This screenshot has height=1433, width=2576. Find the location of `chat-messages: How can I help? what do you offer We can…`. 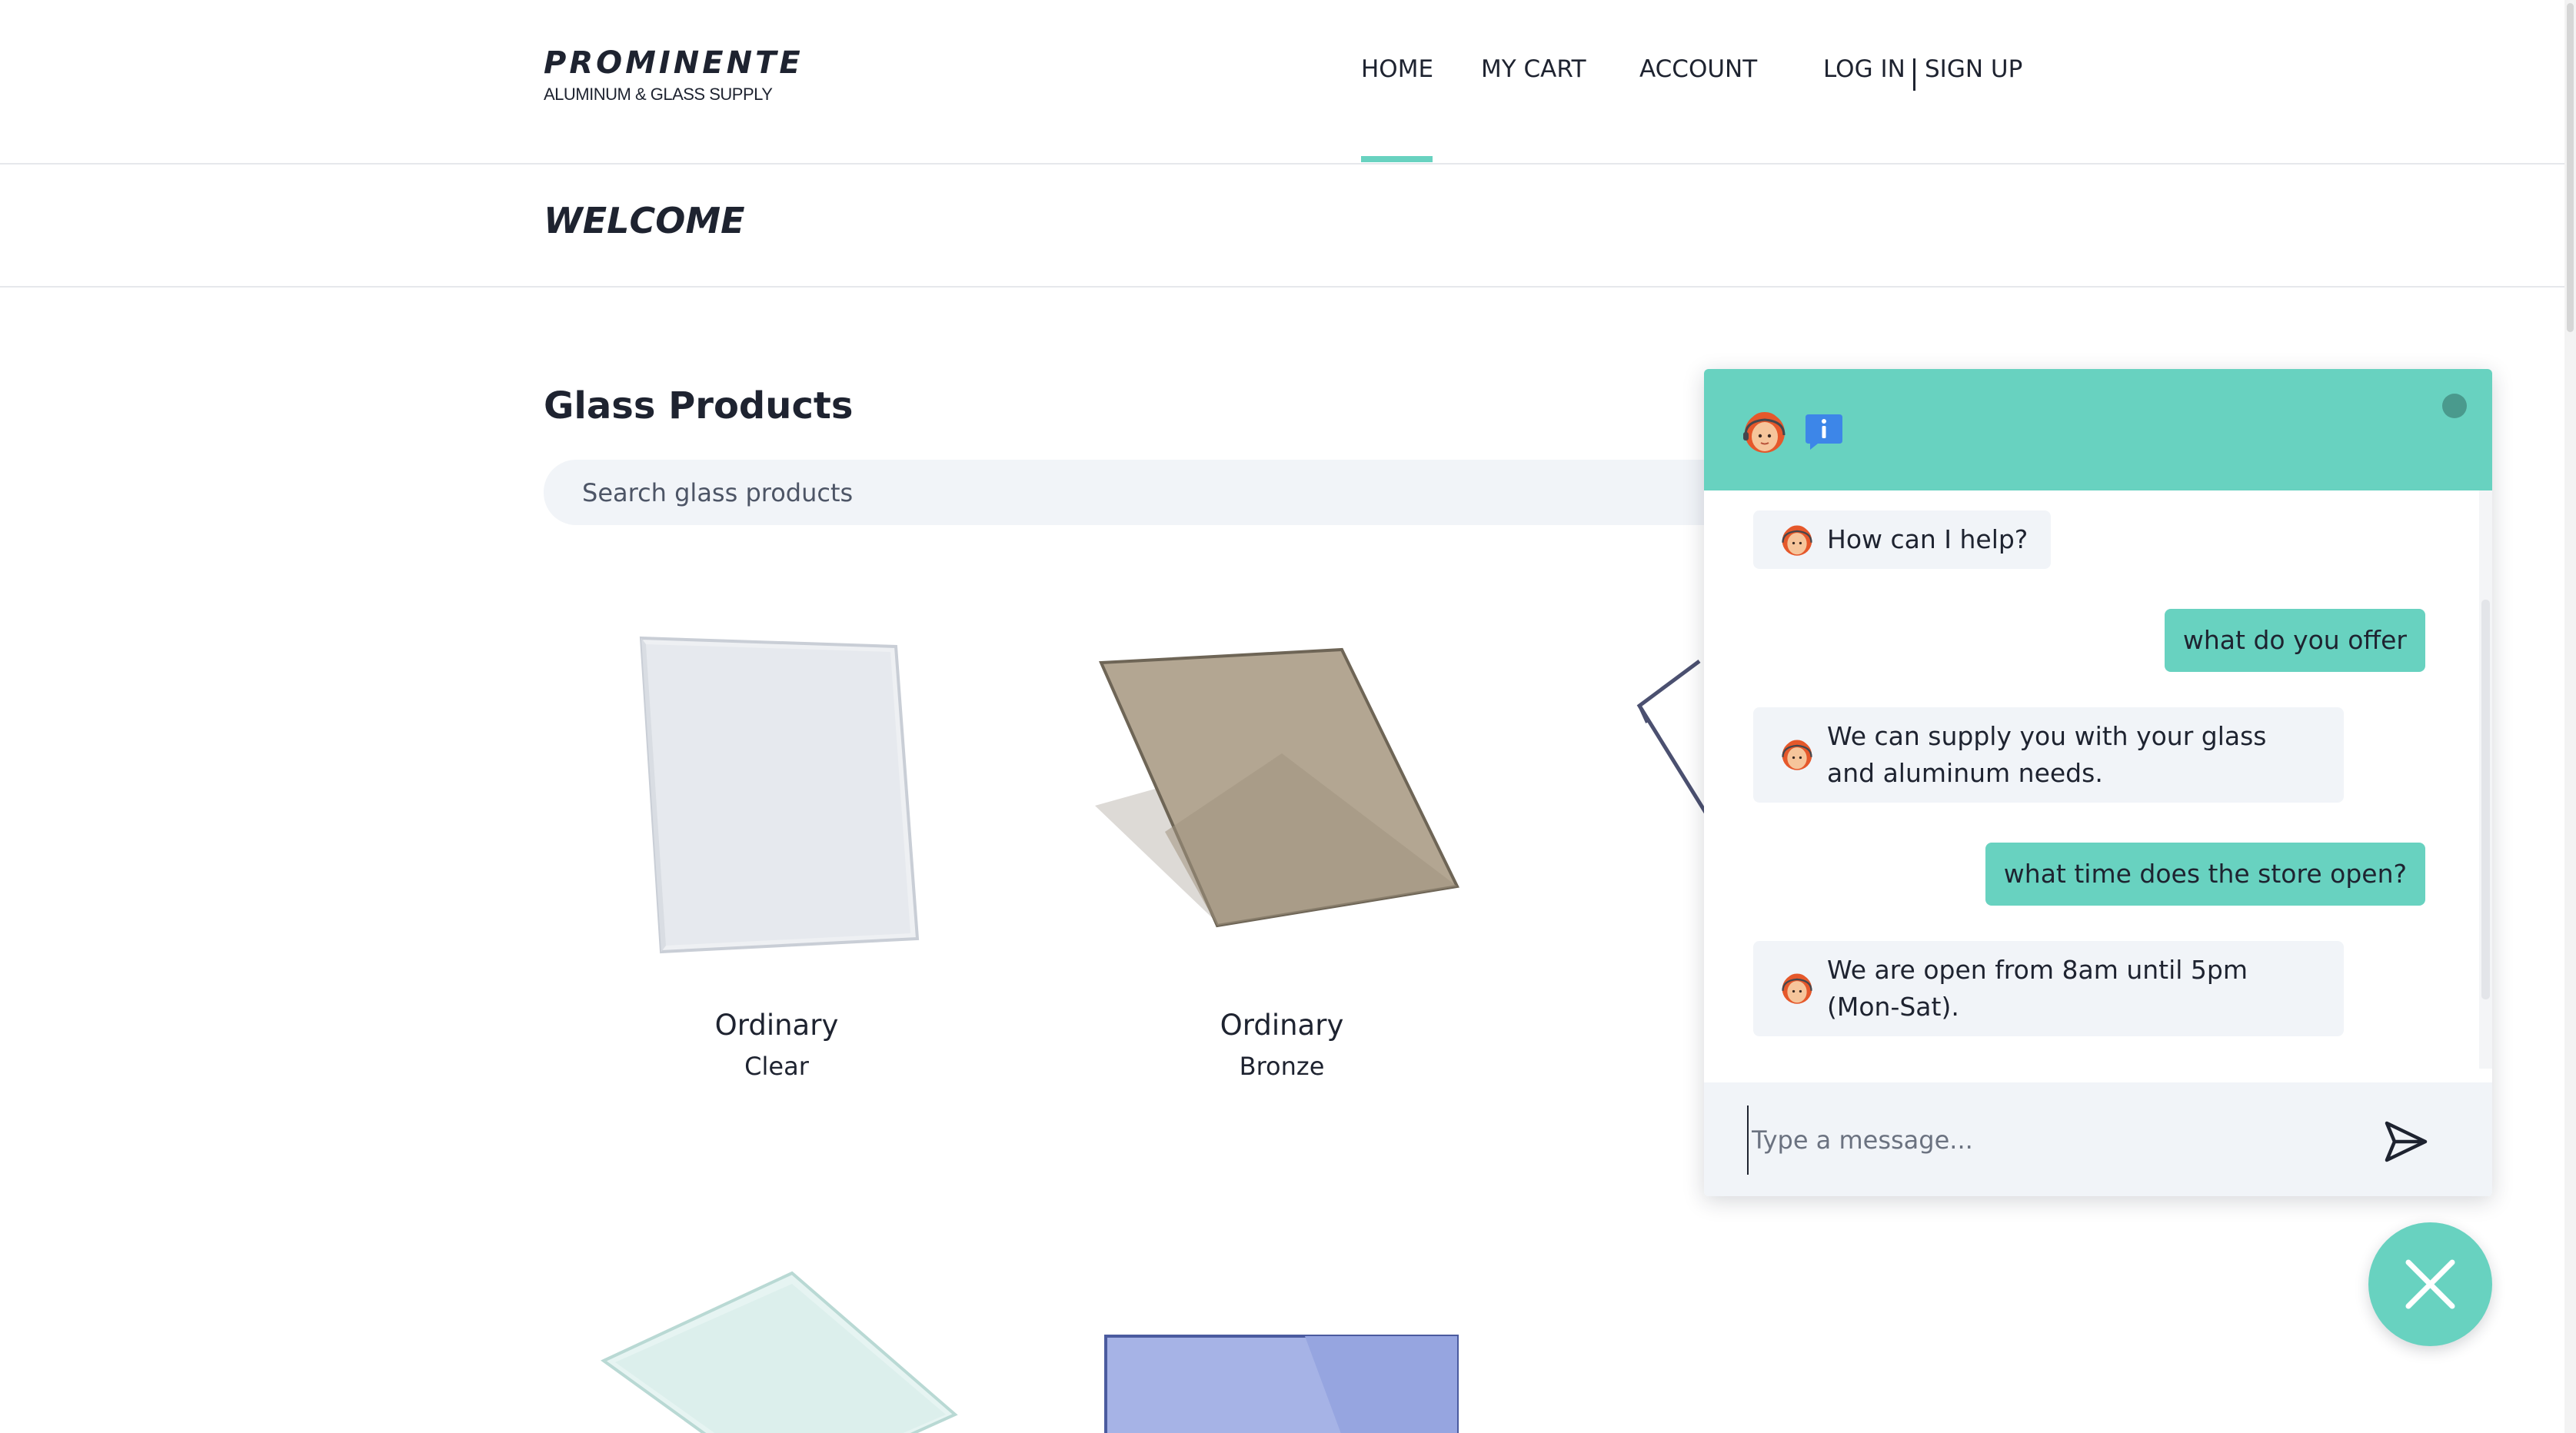

chat-messages: How can I help? what do you offer We can… is located at coordinates (2091, 779).